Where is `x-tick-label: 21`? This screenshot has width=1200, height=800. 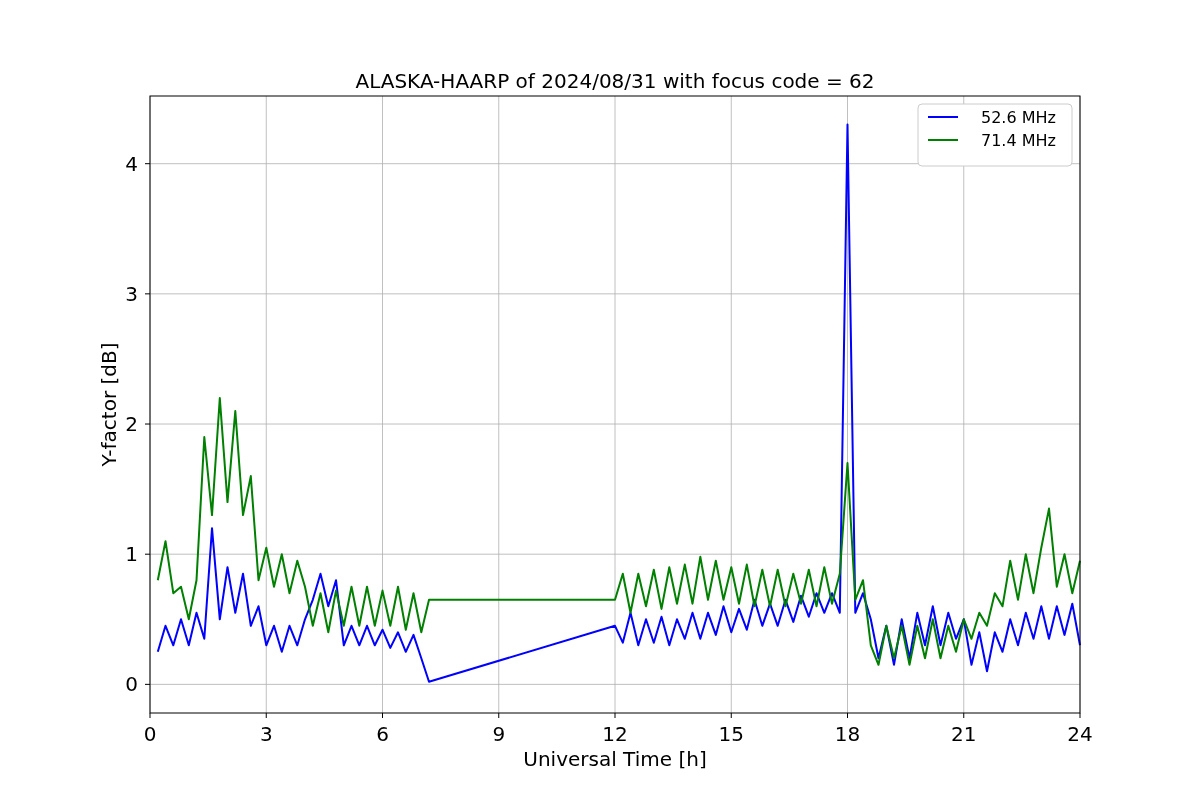
x-tick-label: 21 is located at coordinates (964, 734).